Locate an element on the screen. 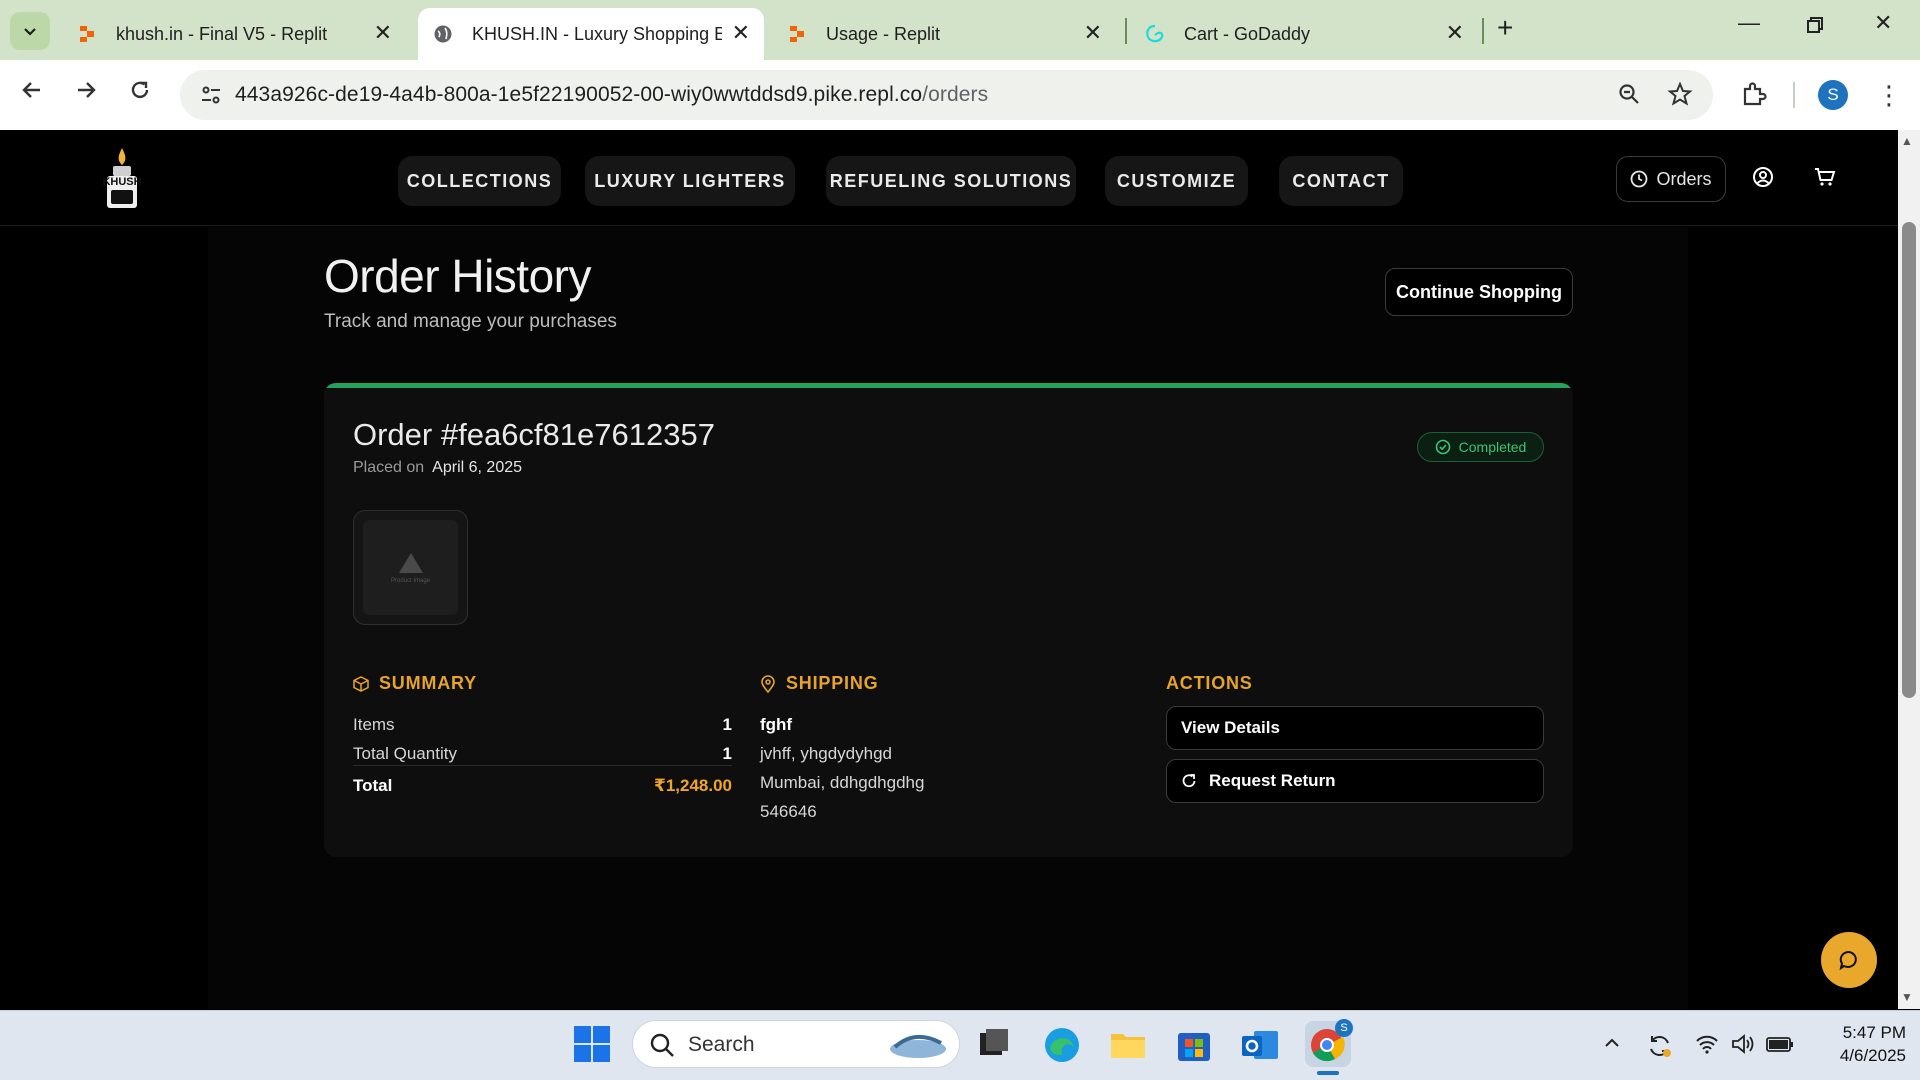  scroll-up-arrow: ▲ is located at coordinates (1907, 141).